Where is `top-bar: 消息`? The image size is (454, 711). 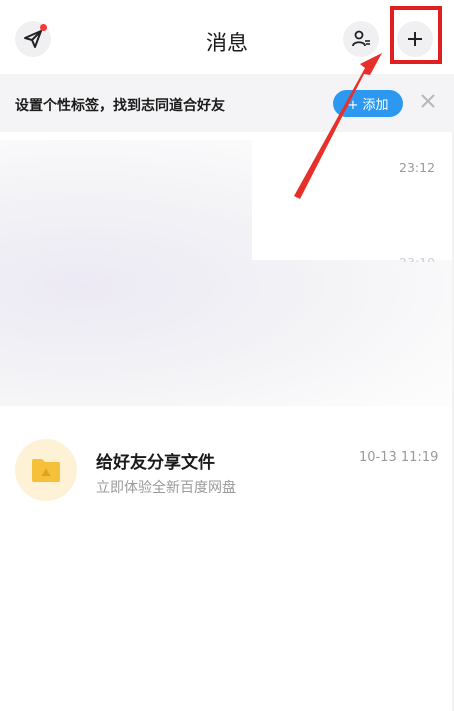
top-bar: 消息 is located at coordinates (227, 37).